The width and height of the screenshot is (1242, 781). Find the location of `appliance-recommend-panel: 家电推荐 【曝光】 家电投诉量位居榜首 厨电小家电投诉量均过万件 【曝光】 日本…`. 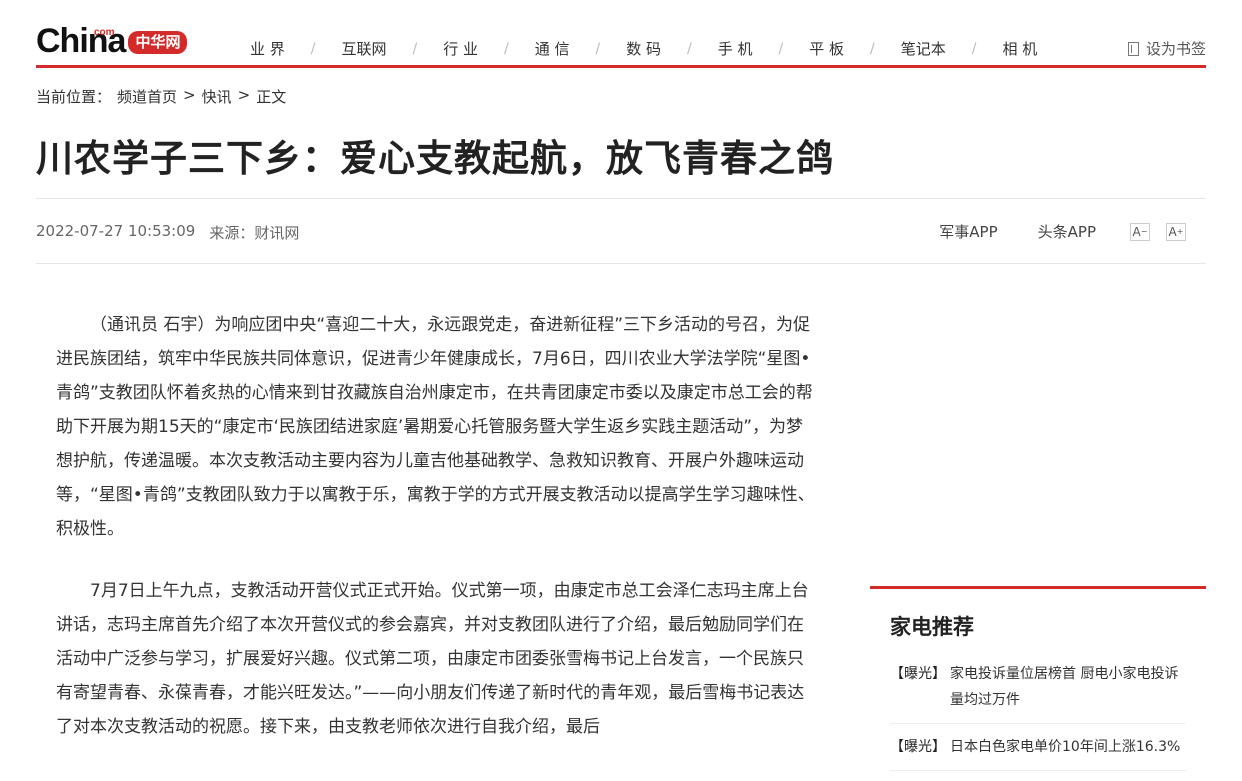

appliance-recommend-panel: 家电推荐 【曝光】 家电投诉量位居榜首 厨电小家电投诉量均过万件 【曝光】 日本… is located at coordinates (1038, 683).